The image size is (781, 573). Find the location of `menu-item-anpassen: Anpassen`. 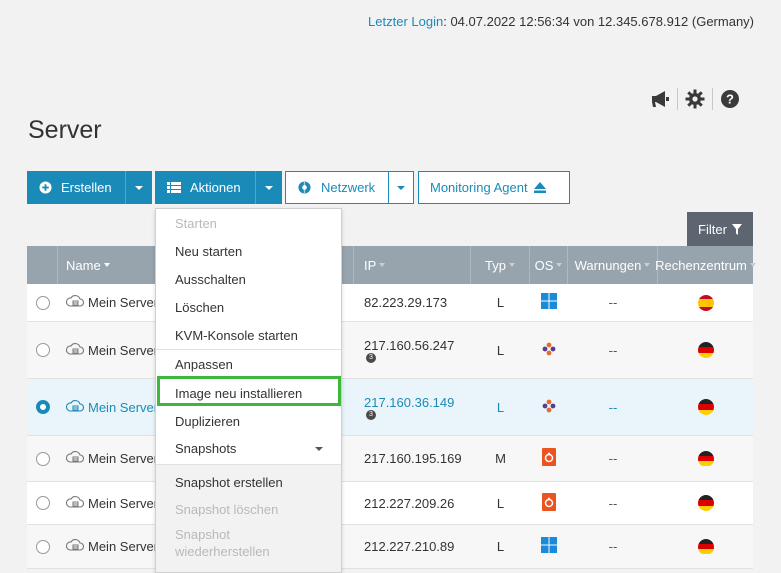

menu-item-anpassen: Anpassen is located at coordinates (248, 364).